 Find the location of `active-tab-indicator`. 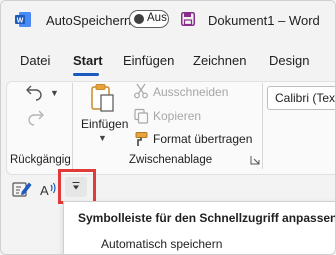

active-tab-indicator is located at coordinates (86, 74).